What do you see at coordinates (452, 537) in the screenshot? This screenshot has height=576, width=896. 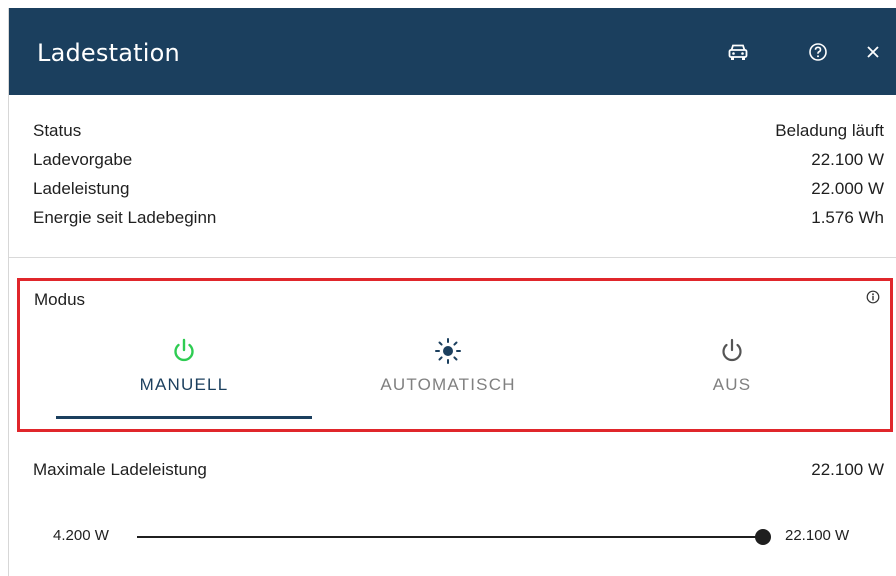 I see `power-slider-track` at bounding box center [452, 537].